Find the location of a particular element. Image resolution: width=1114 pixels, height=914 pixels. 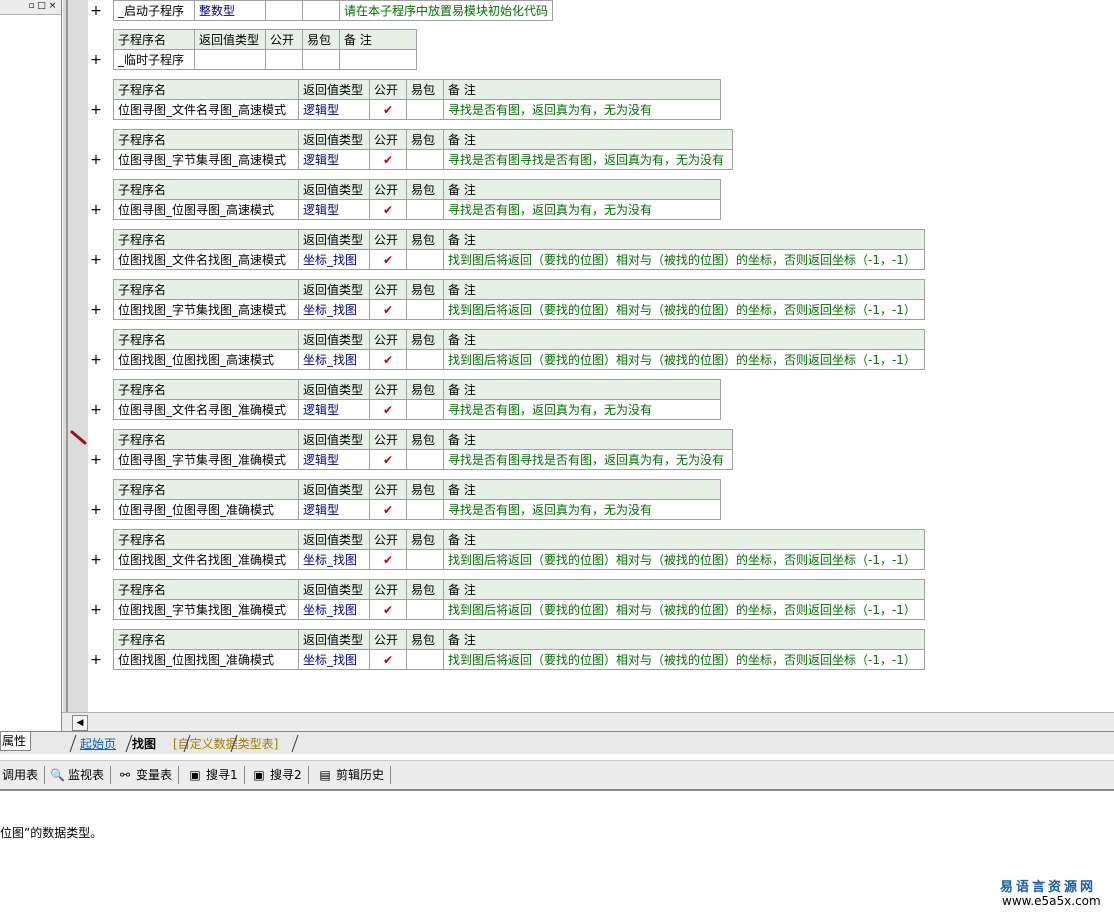

col-header-easy: 易包 is located at coordinates (425, 139).